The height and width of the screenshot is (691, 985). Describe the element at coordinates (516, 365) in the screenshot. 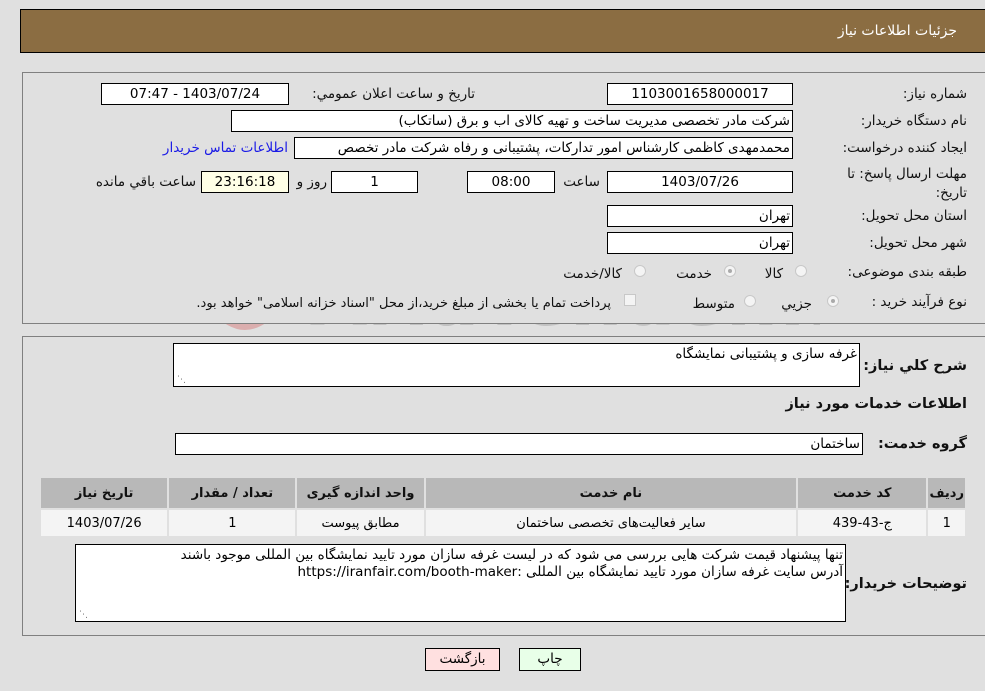

I see `description-textarea: غرفه سازی و پشتیبانی نمایشگاه ⋰` at that location.